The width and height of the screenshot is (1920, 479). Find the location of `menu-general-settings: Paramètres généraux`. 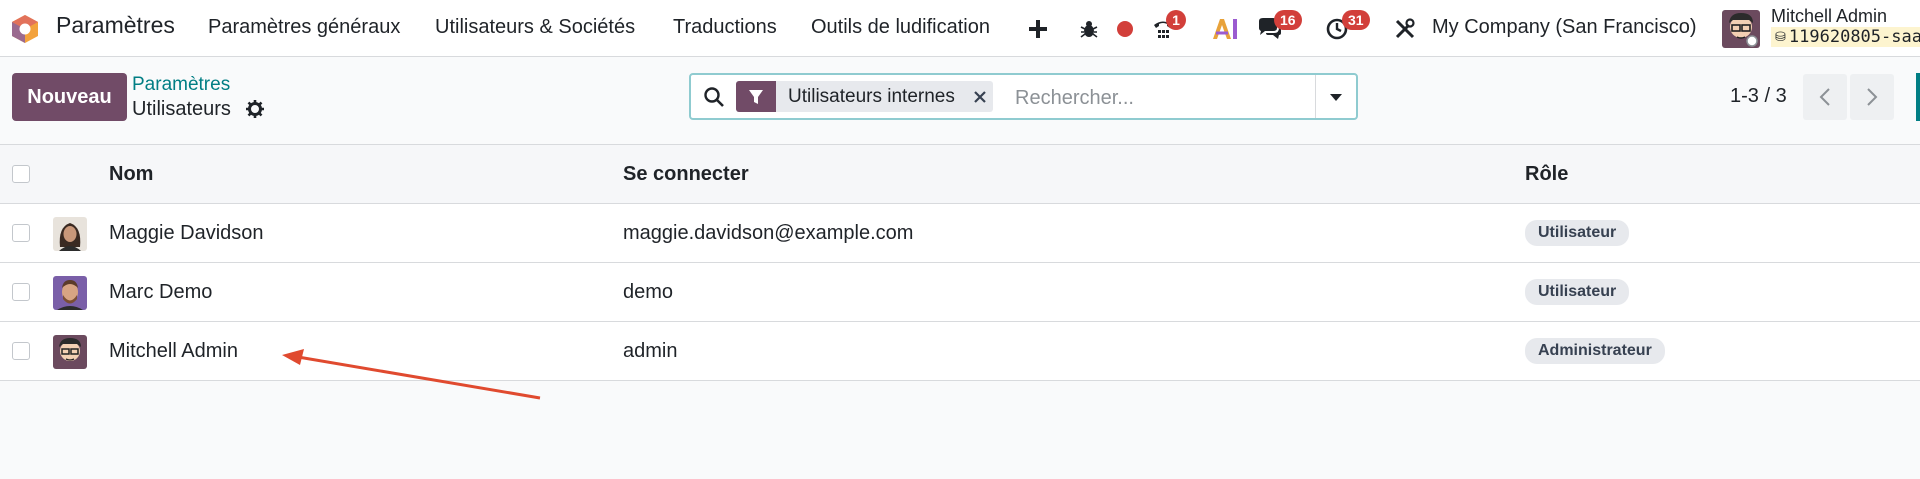

menu-general-settings: Paramètres généraux is located at coordinates (304, 27).